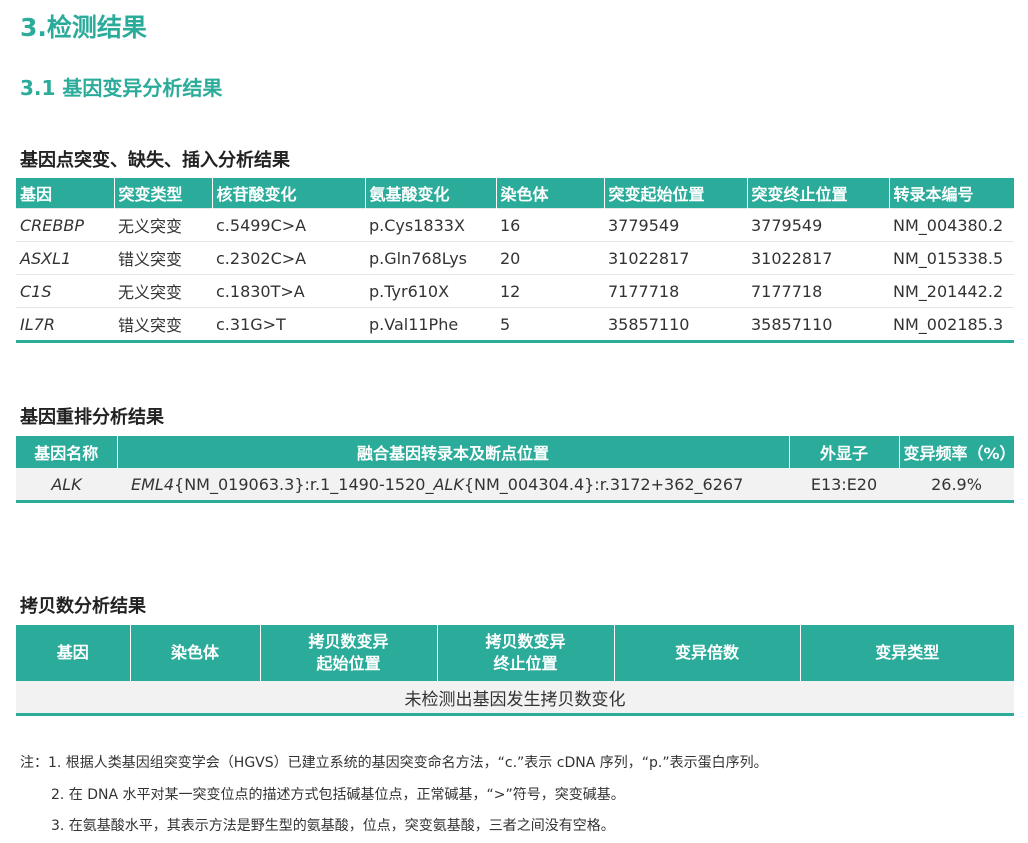 The height and width of the screenshot is (843, 1028). What do you see at coordinates (603, 484) in the screenshot?
I see `fusion-part-2: {NM_004304.4}:r.3172+362_6267` at bounding box center [603, 484].